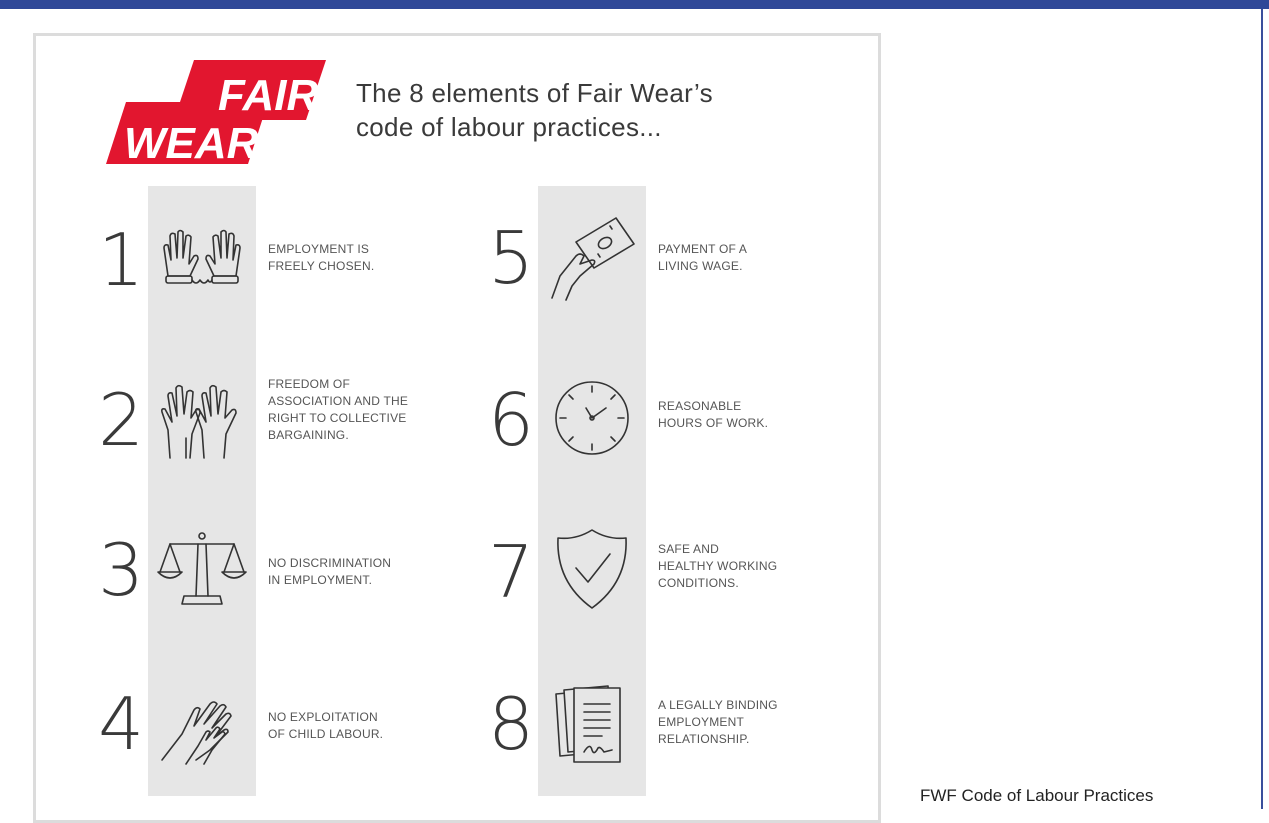  Describe the element at coordinates (326, 734) in the screenshot. I see `element-4-line-2: OF CHILD LABOUR.` at that location.